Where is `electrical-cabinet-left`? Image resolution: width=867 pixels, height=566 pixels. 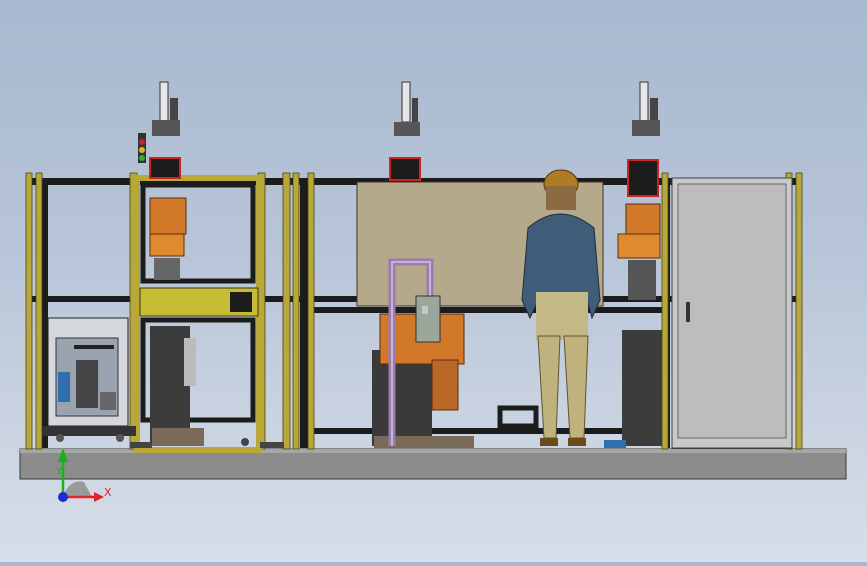
electrical-cabinet-left is located at coordinates (89, 379).